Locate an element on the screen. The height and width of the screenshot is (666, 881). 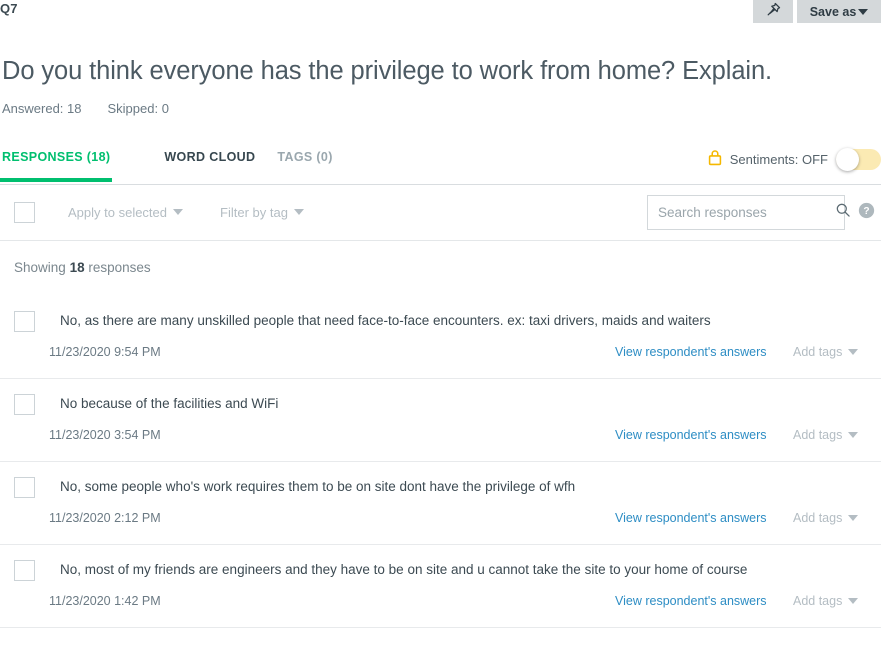
showing-count-text: Showing 18 responses is located at coordinates (440, 258).